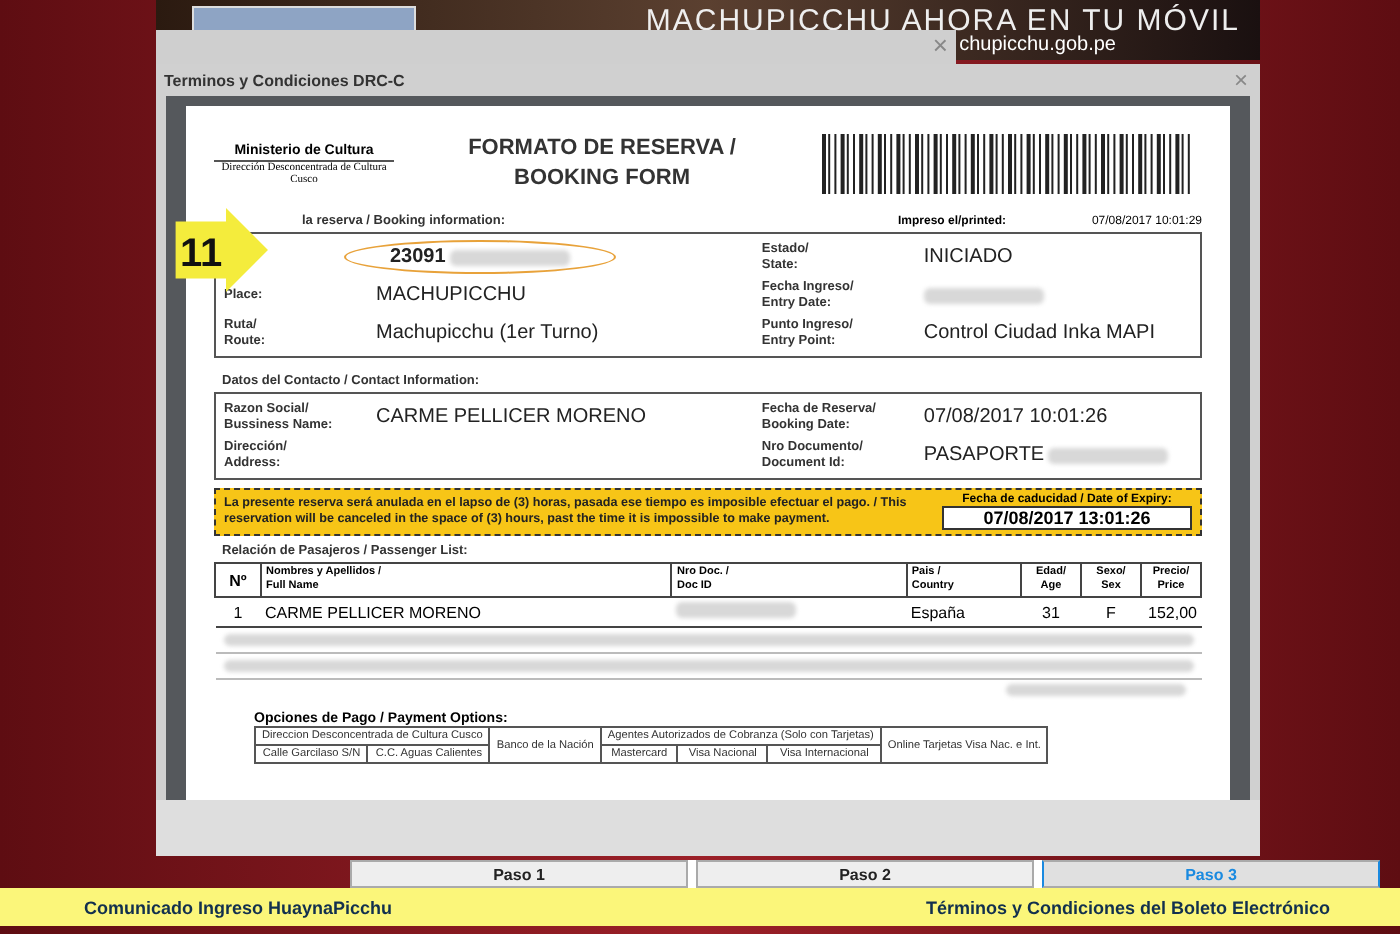 Image resolution: width=1400 pixels, height=934 pixels. What do you see at coordinates (284, 80) in the screenshot?
I see `dialog-title: Terminos y Condiciones DRC-C` at bounding box center [284, 80].